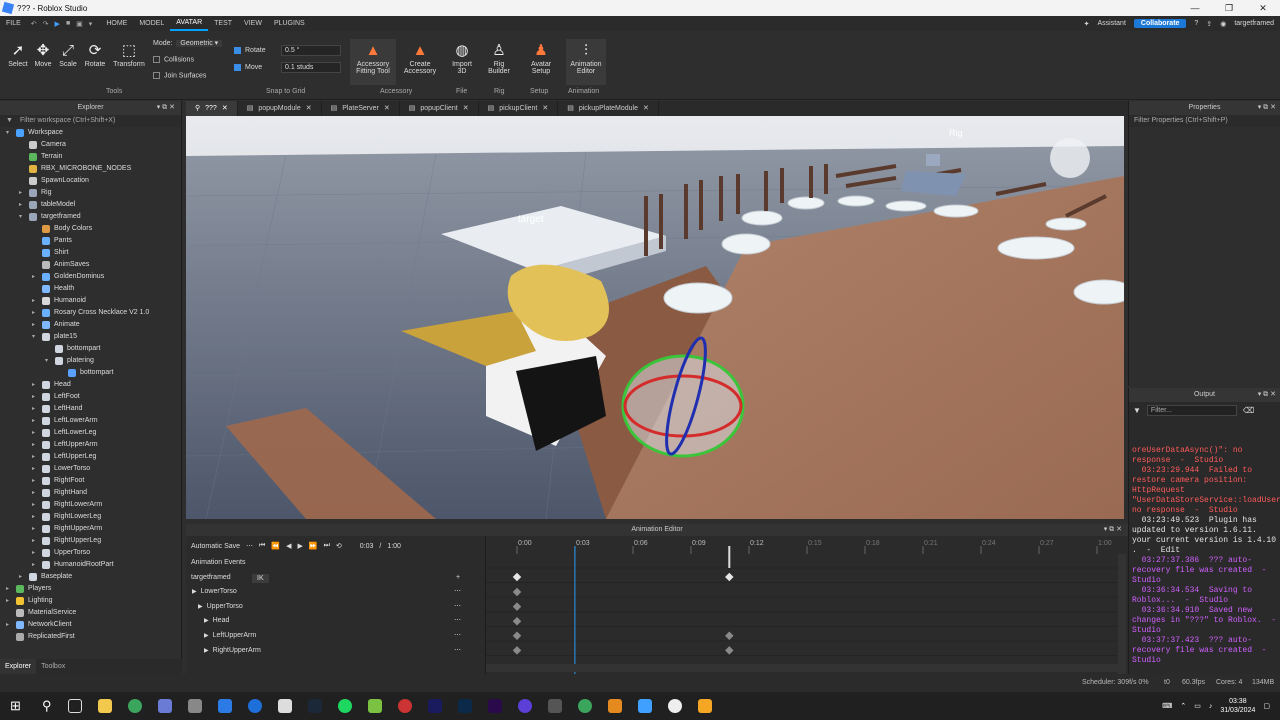 The width and height of the screenshot is (1280, 720). I want to click on scale-tool: ⤢ Scale, so click(68, 55).